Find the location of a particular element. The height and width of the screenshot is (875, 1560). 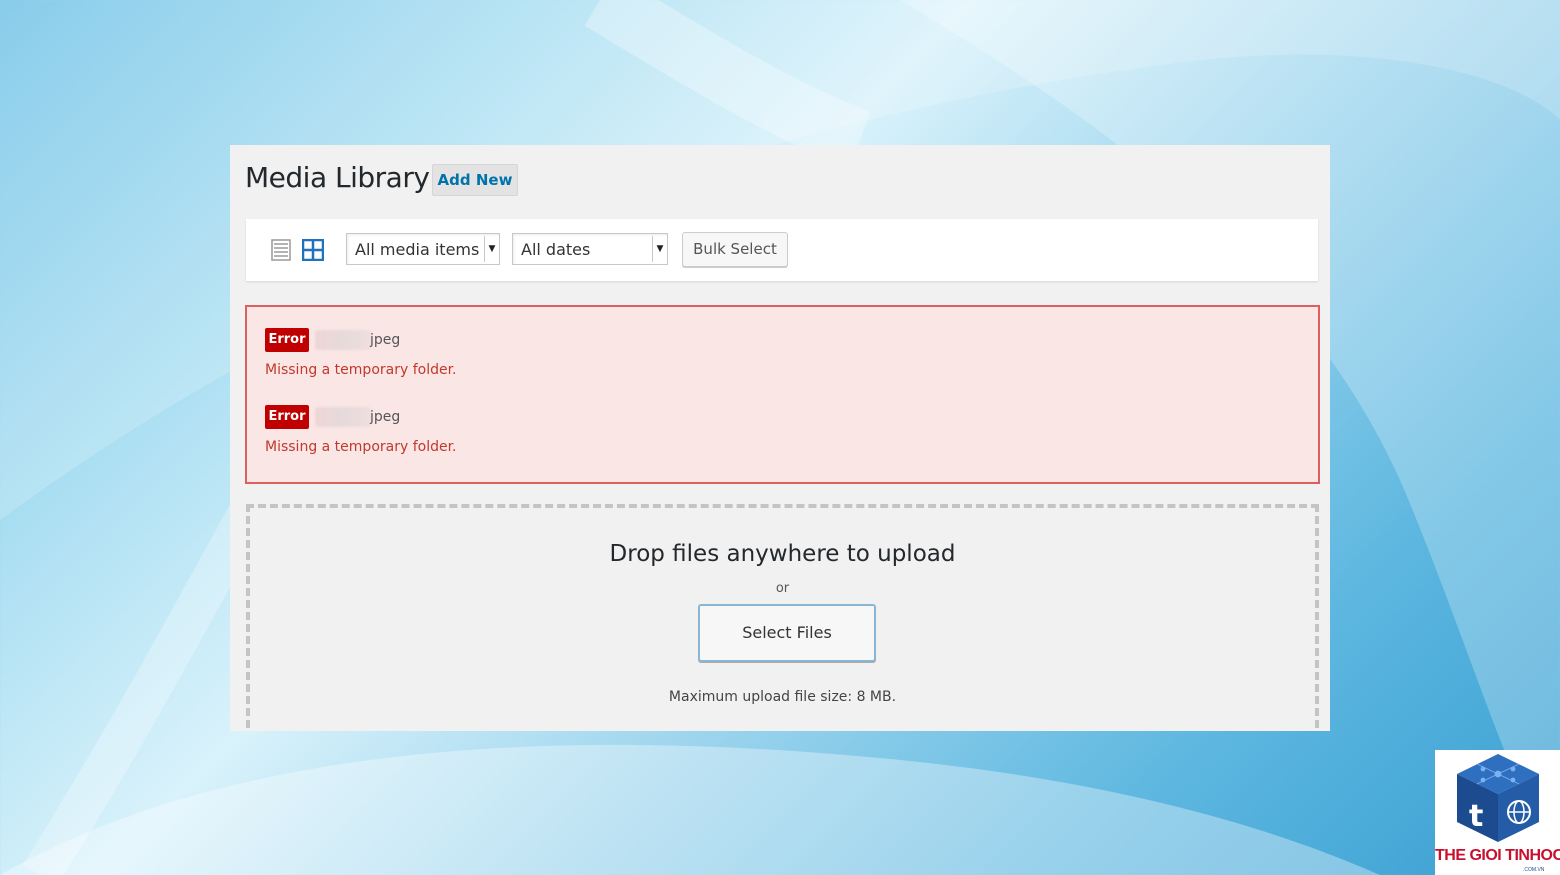

media-type-filter-value: All media items is located at coordinates (417, 249).